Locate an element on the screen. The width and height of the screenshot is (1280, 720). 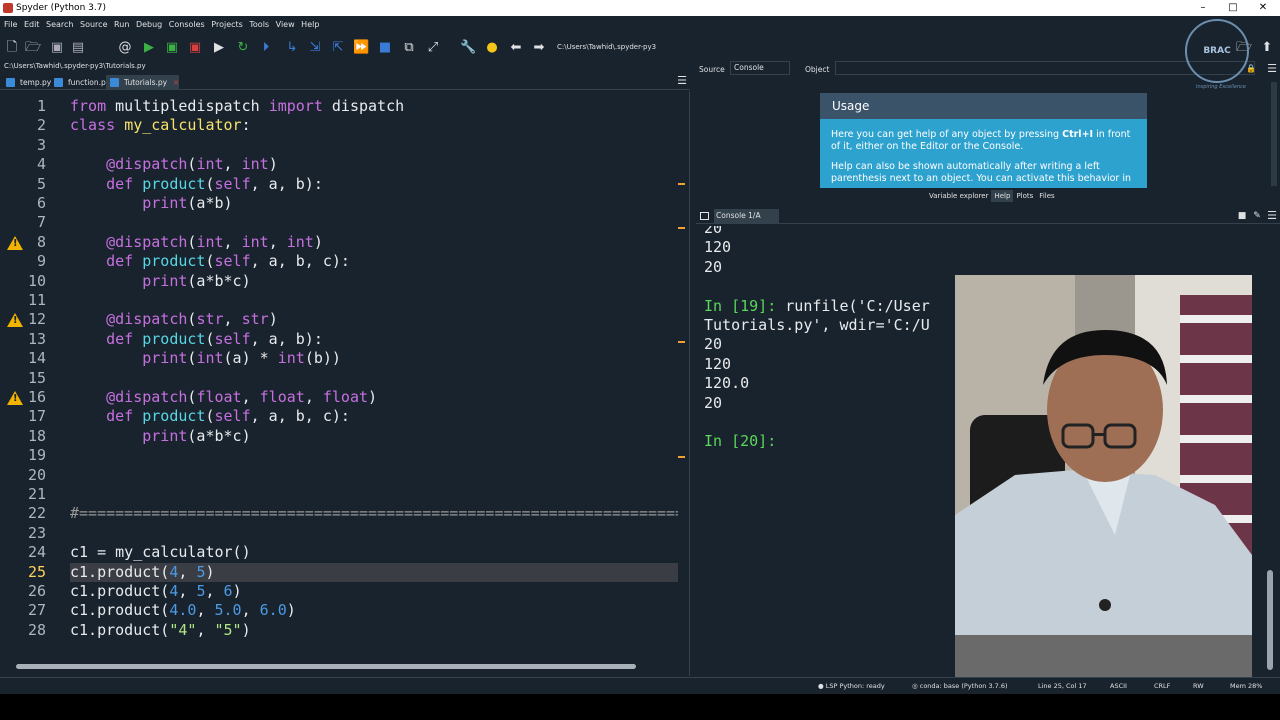
menu-run: Run is located at coordinates (121, 24).